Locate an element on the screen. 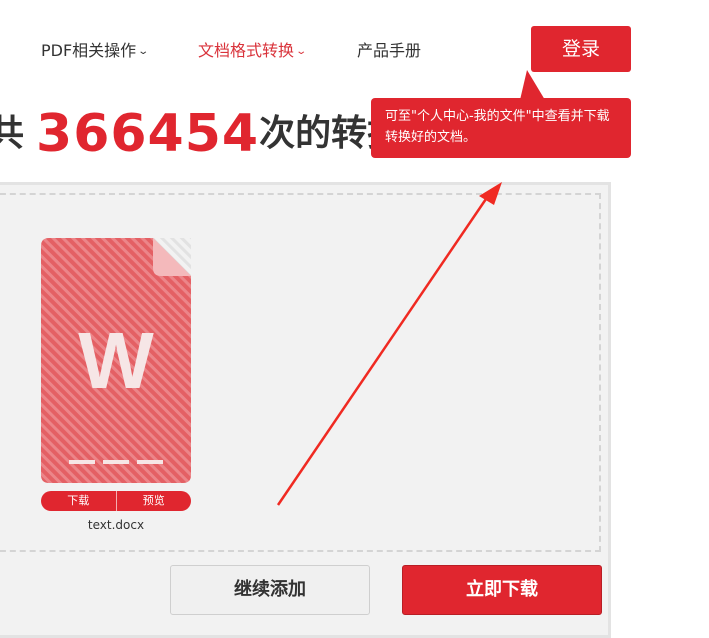 This screenshot has height=638, width=709. nav-format-convert-label: 文档格式转换 is located at coordinates (246, 50).